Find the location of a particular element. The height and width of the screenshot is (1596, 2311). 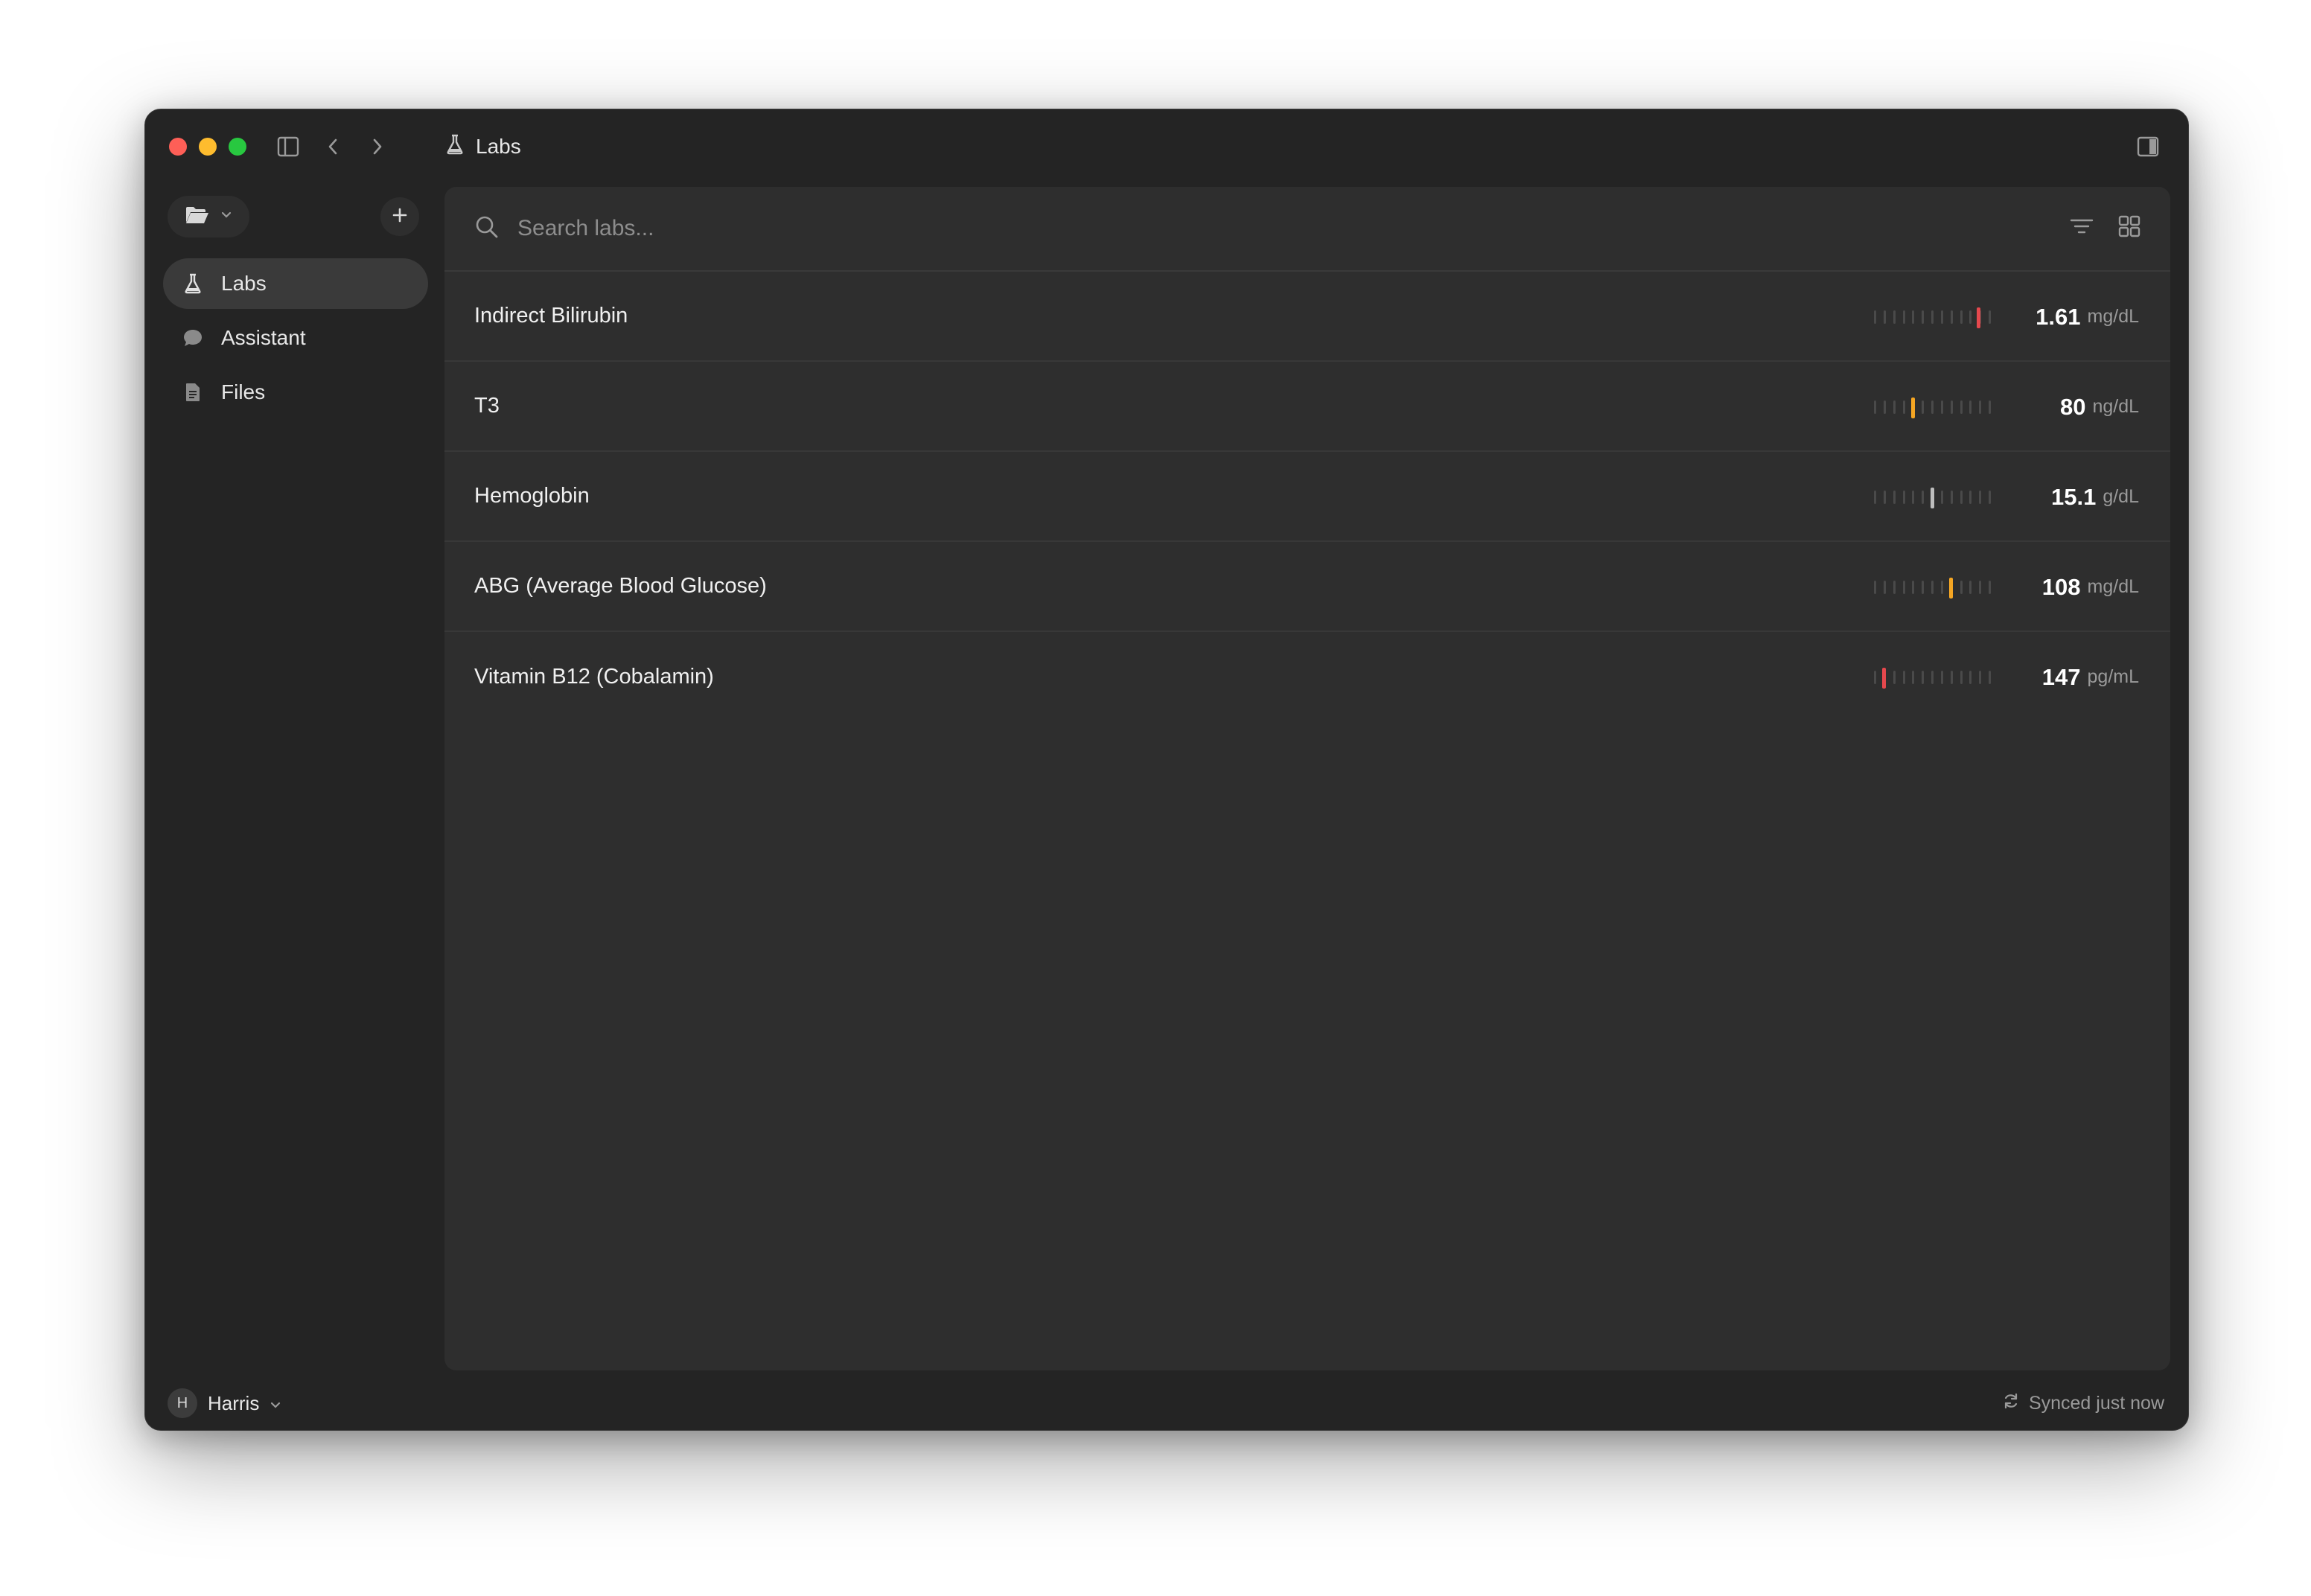

folder-open-icon is located at coordinates (197, 217).